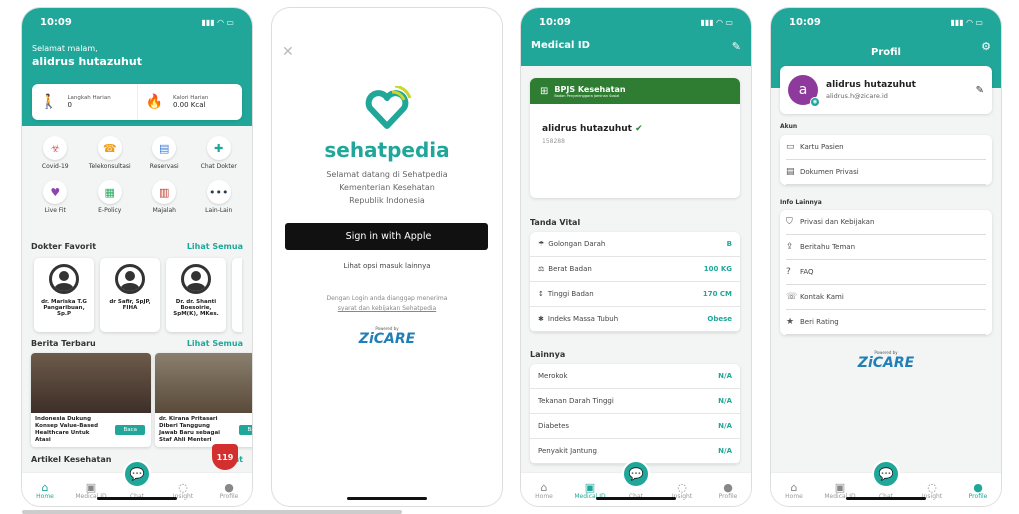 This screenshot has width=1019, height=514. What do you see at coordinates (553, 376) in the screenshot?
I see `other-label: Merokok` at bounding box center [553, 376].